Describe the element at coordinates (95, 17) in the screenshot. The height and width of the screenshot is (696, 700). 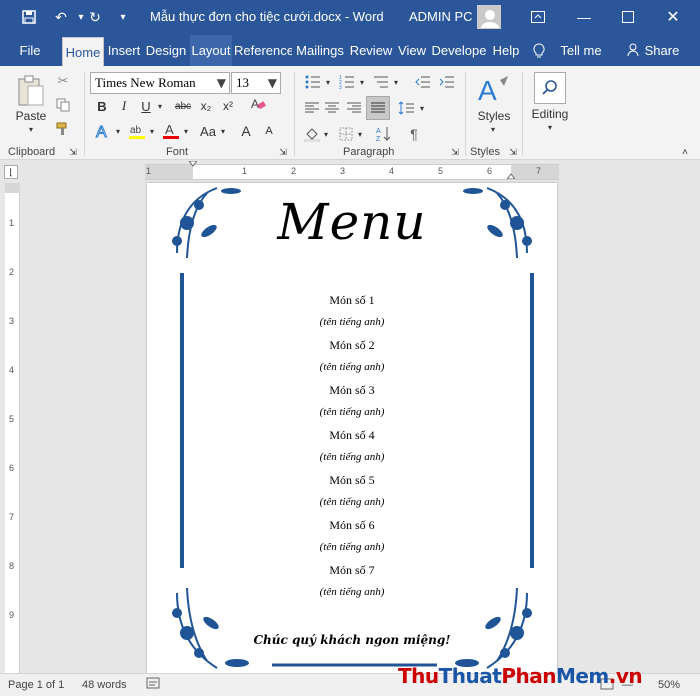
I see `redo-icon: ↻` at that location.